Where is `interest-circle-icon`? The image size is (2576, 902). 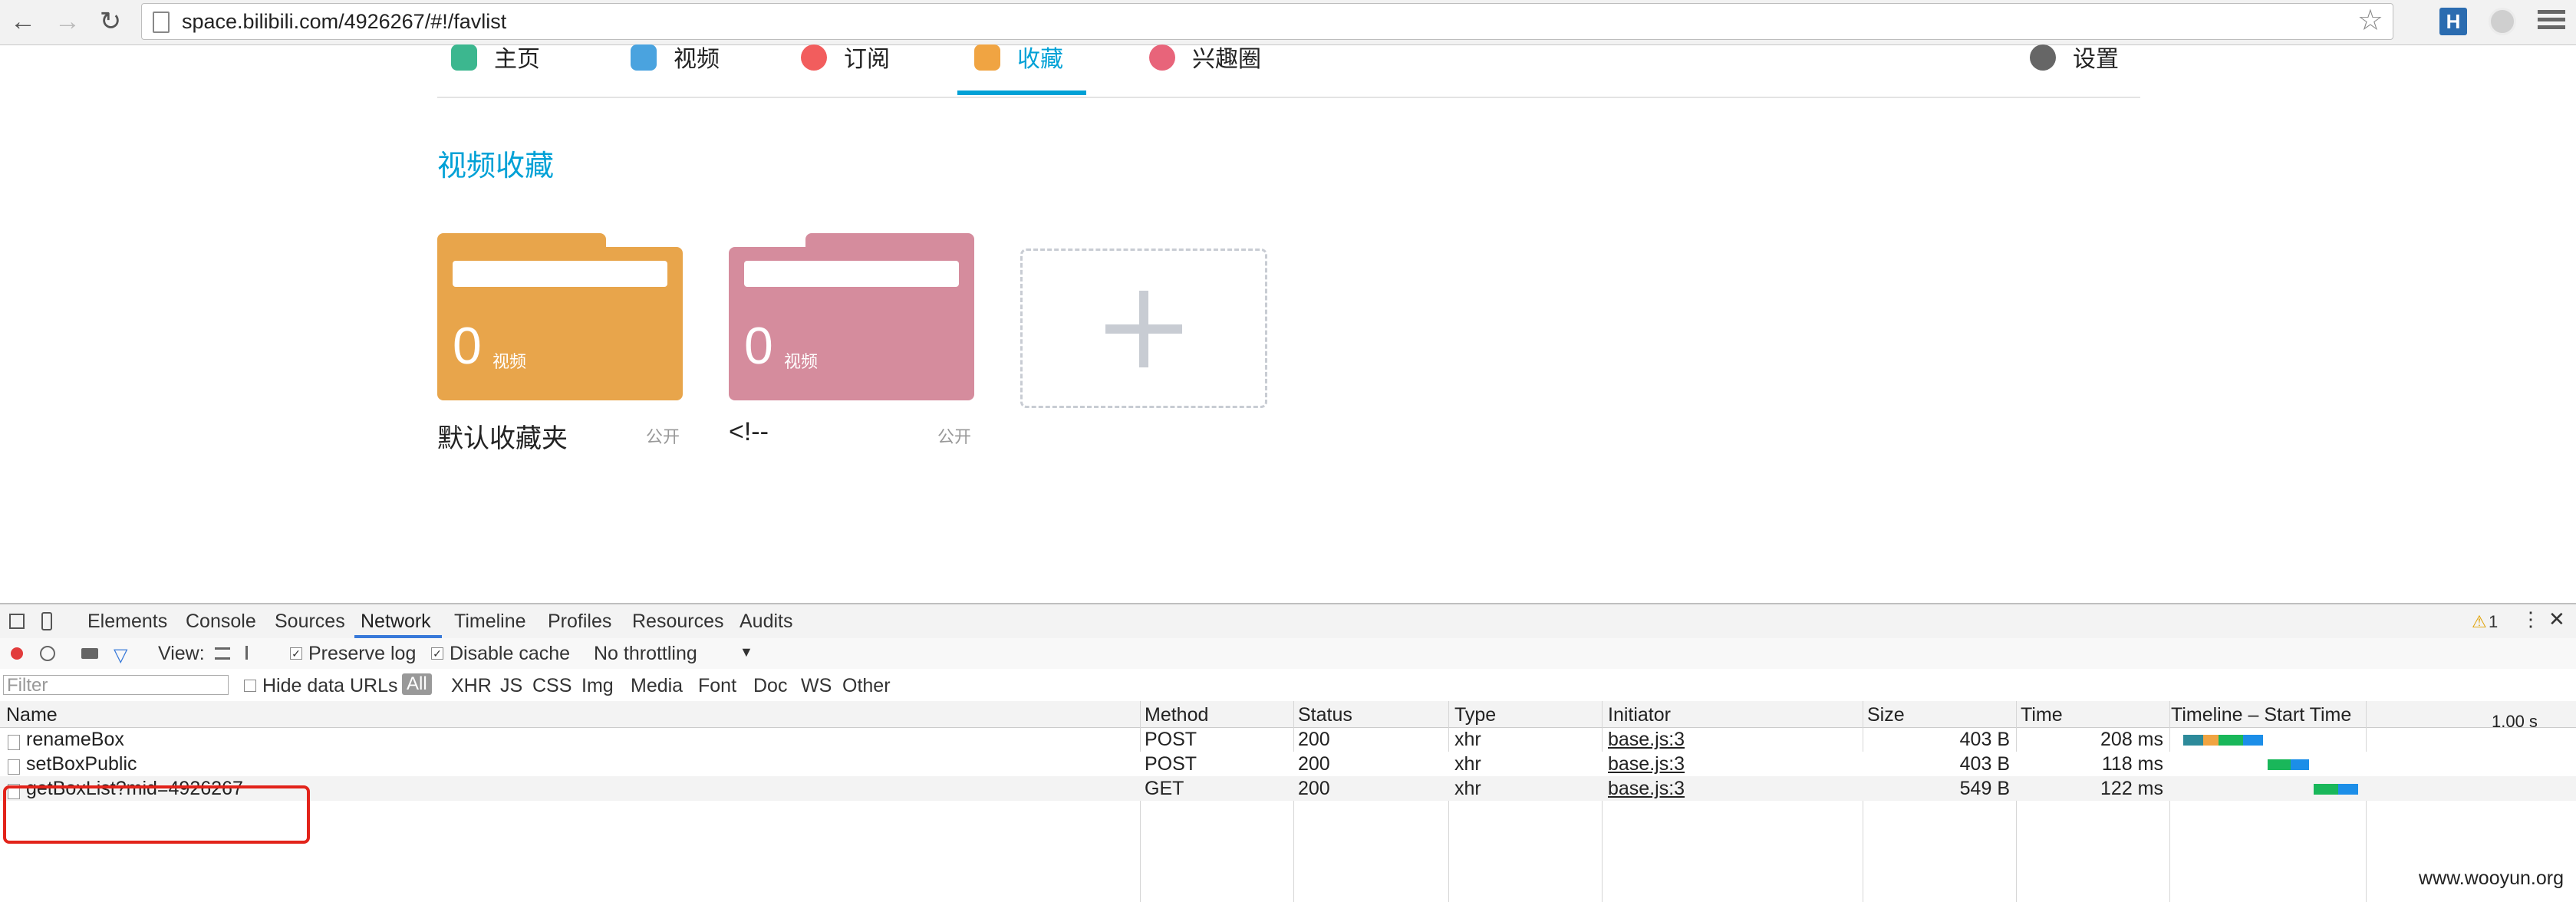 interest-circle-icon is located at coordinates (1162, 57).